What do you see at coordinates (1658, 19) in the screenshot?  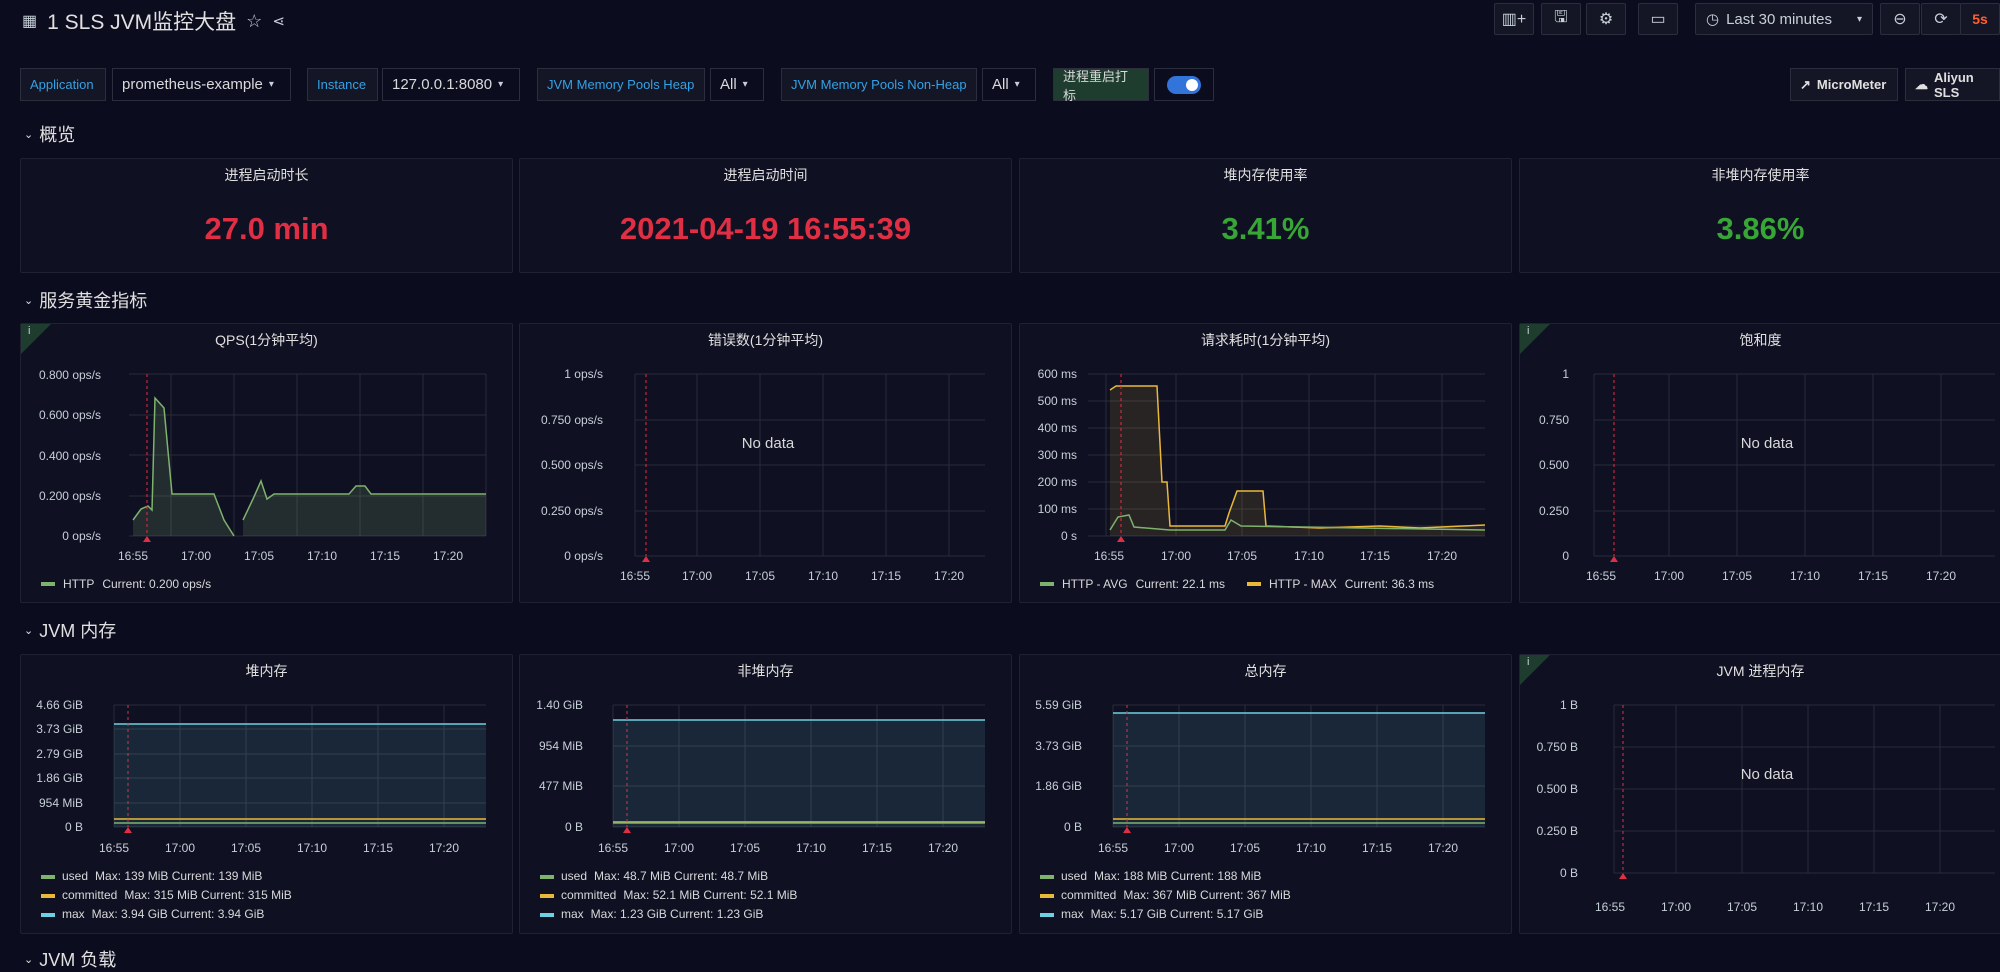 I see `tv-mode-button: ▭` at bounding box center [1658, 19].